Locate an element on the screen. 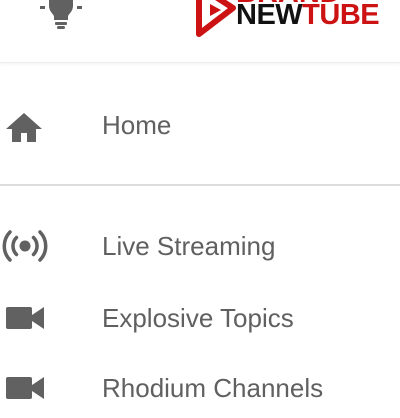  menu-label-live-streaming: Live Streaming is located at coordinates (189, 246).